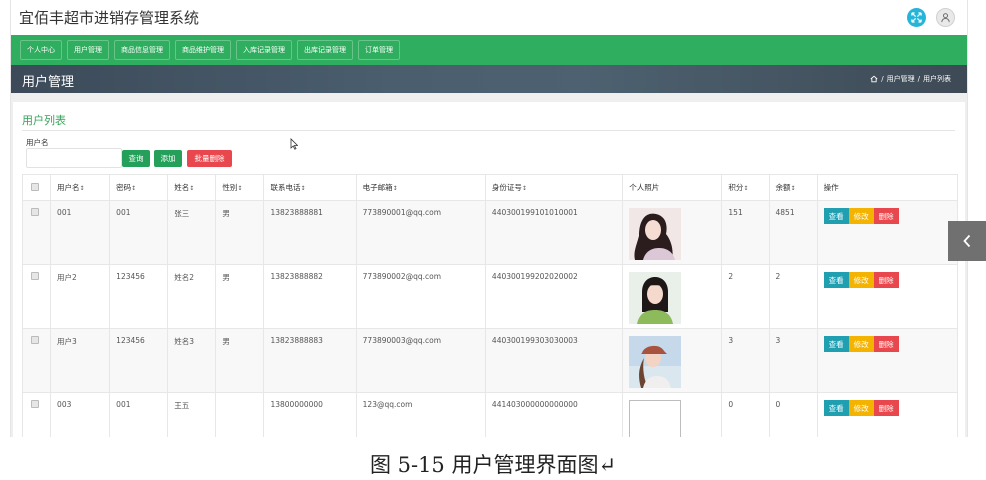 The height and width of the screenshot is (480, 986). What do you see at coordinates (192, 414) in the screenshot?
I see `cell-name: 王五` at bounding box center [192, 414].